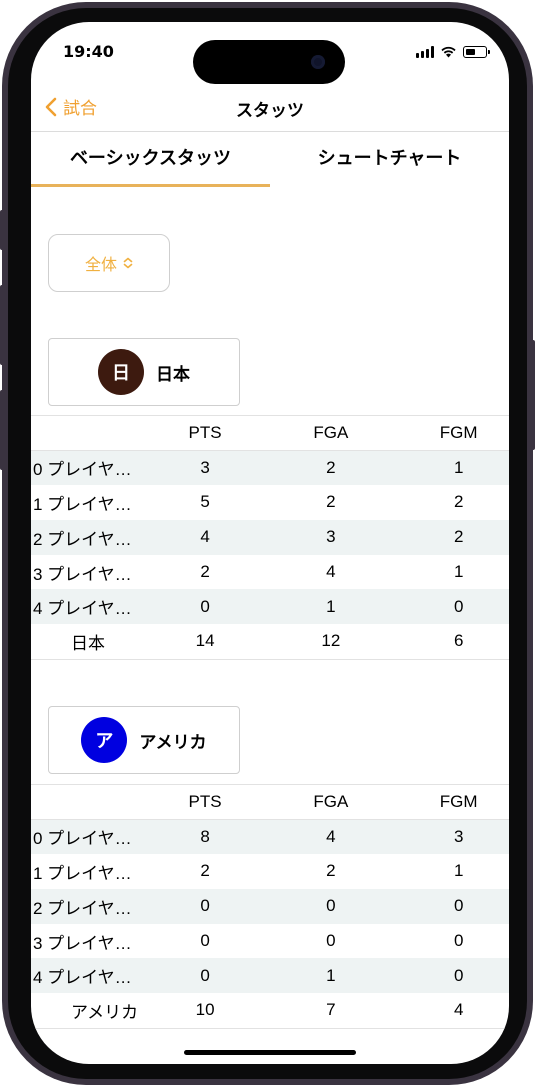 This screenshot has width=535, height=1087. I want to click on scope-dropdown: 全体, so click(109, 263).